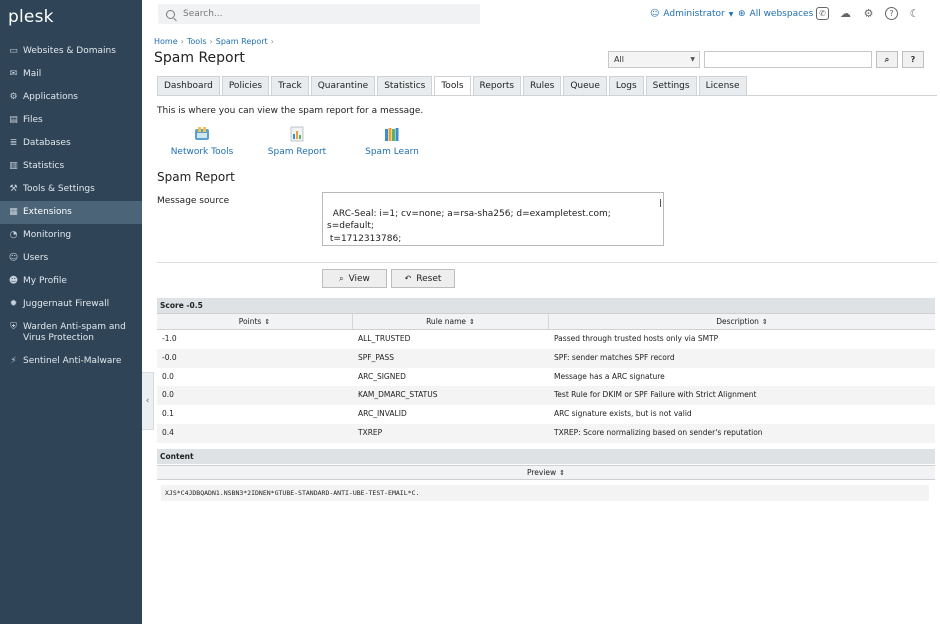 The image size is (940, 624). What do you see at coordinates (13, 74) in the screenshot?
I see `mail-icon: ✉` at bounding box center [13, 74].